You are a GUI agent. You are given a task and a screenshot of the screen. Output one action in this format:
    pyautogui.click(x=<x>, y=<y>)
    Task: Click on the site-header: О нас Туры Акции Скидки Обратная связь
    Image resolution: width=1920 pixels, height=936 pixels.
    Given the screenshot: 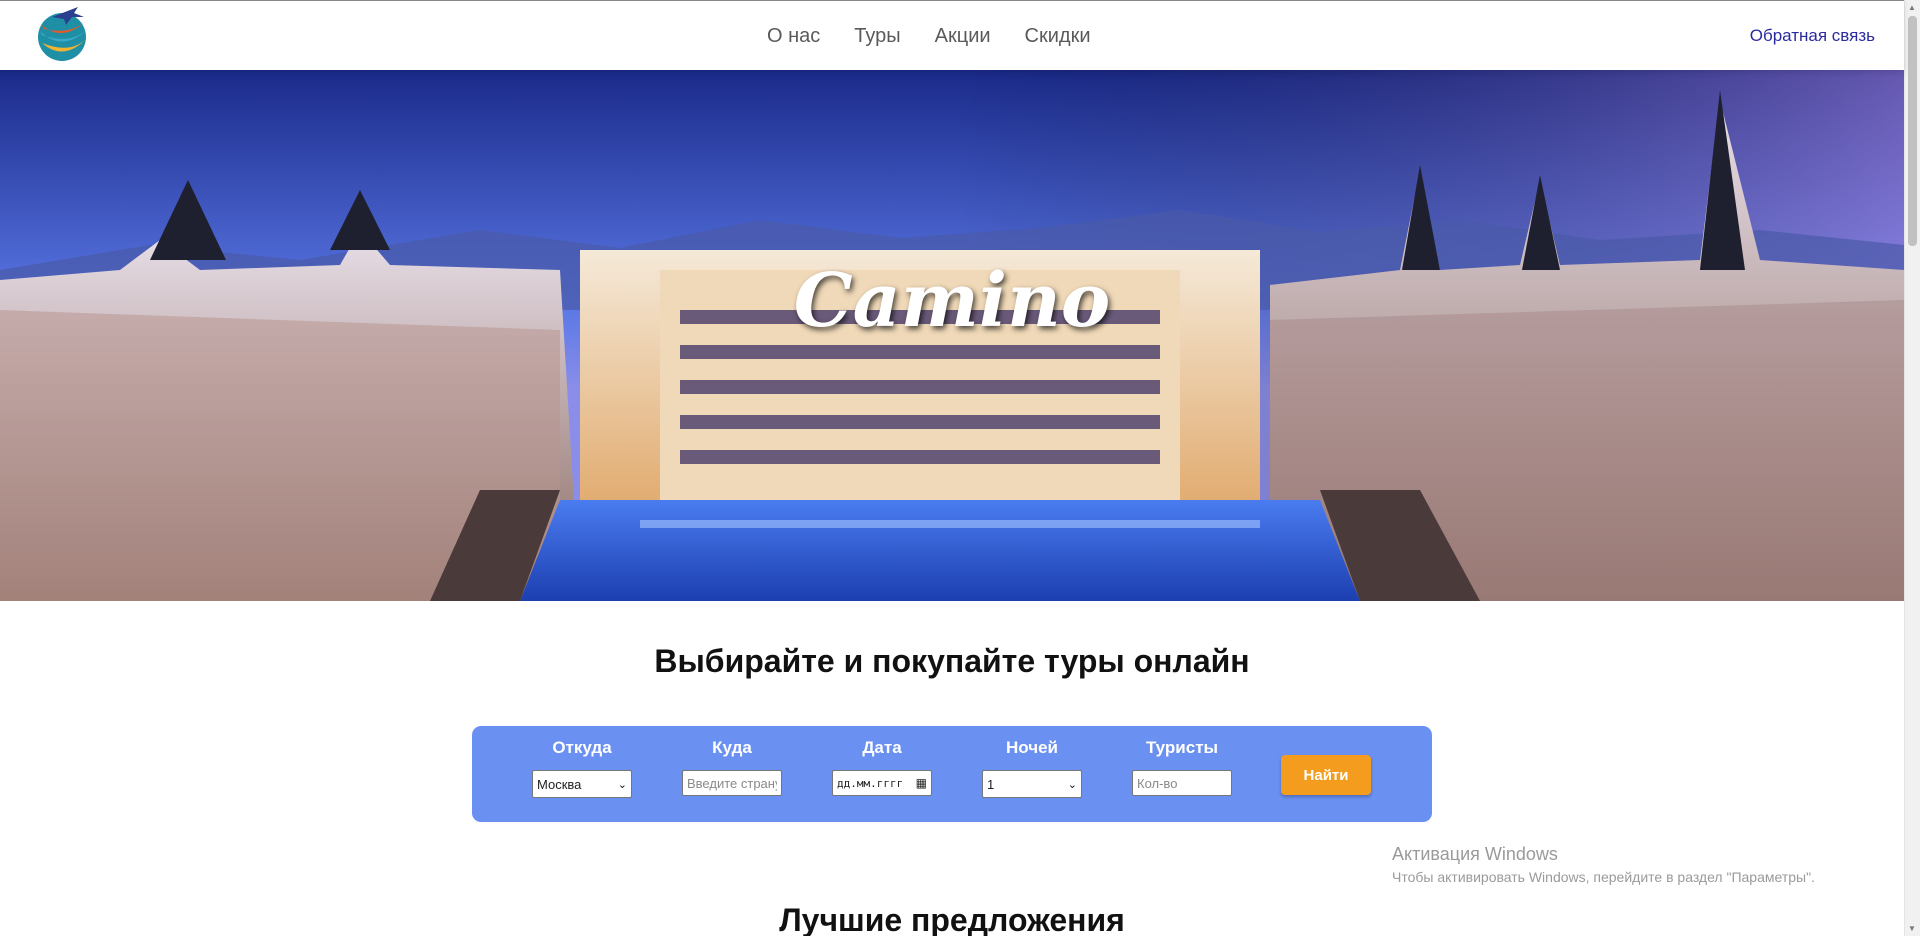 What is the action you would take?
    pyautogui.click(x=952, y=35)
    